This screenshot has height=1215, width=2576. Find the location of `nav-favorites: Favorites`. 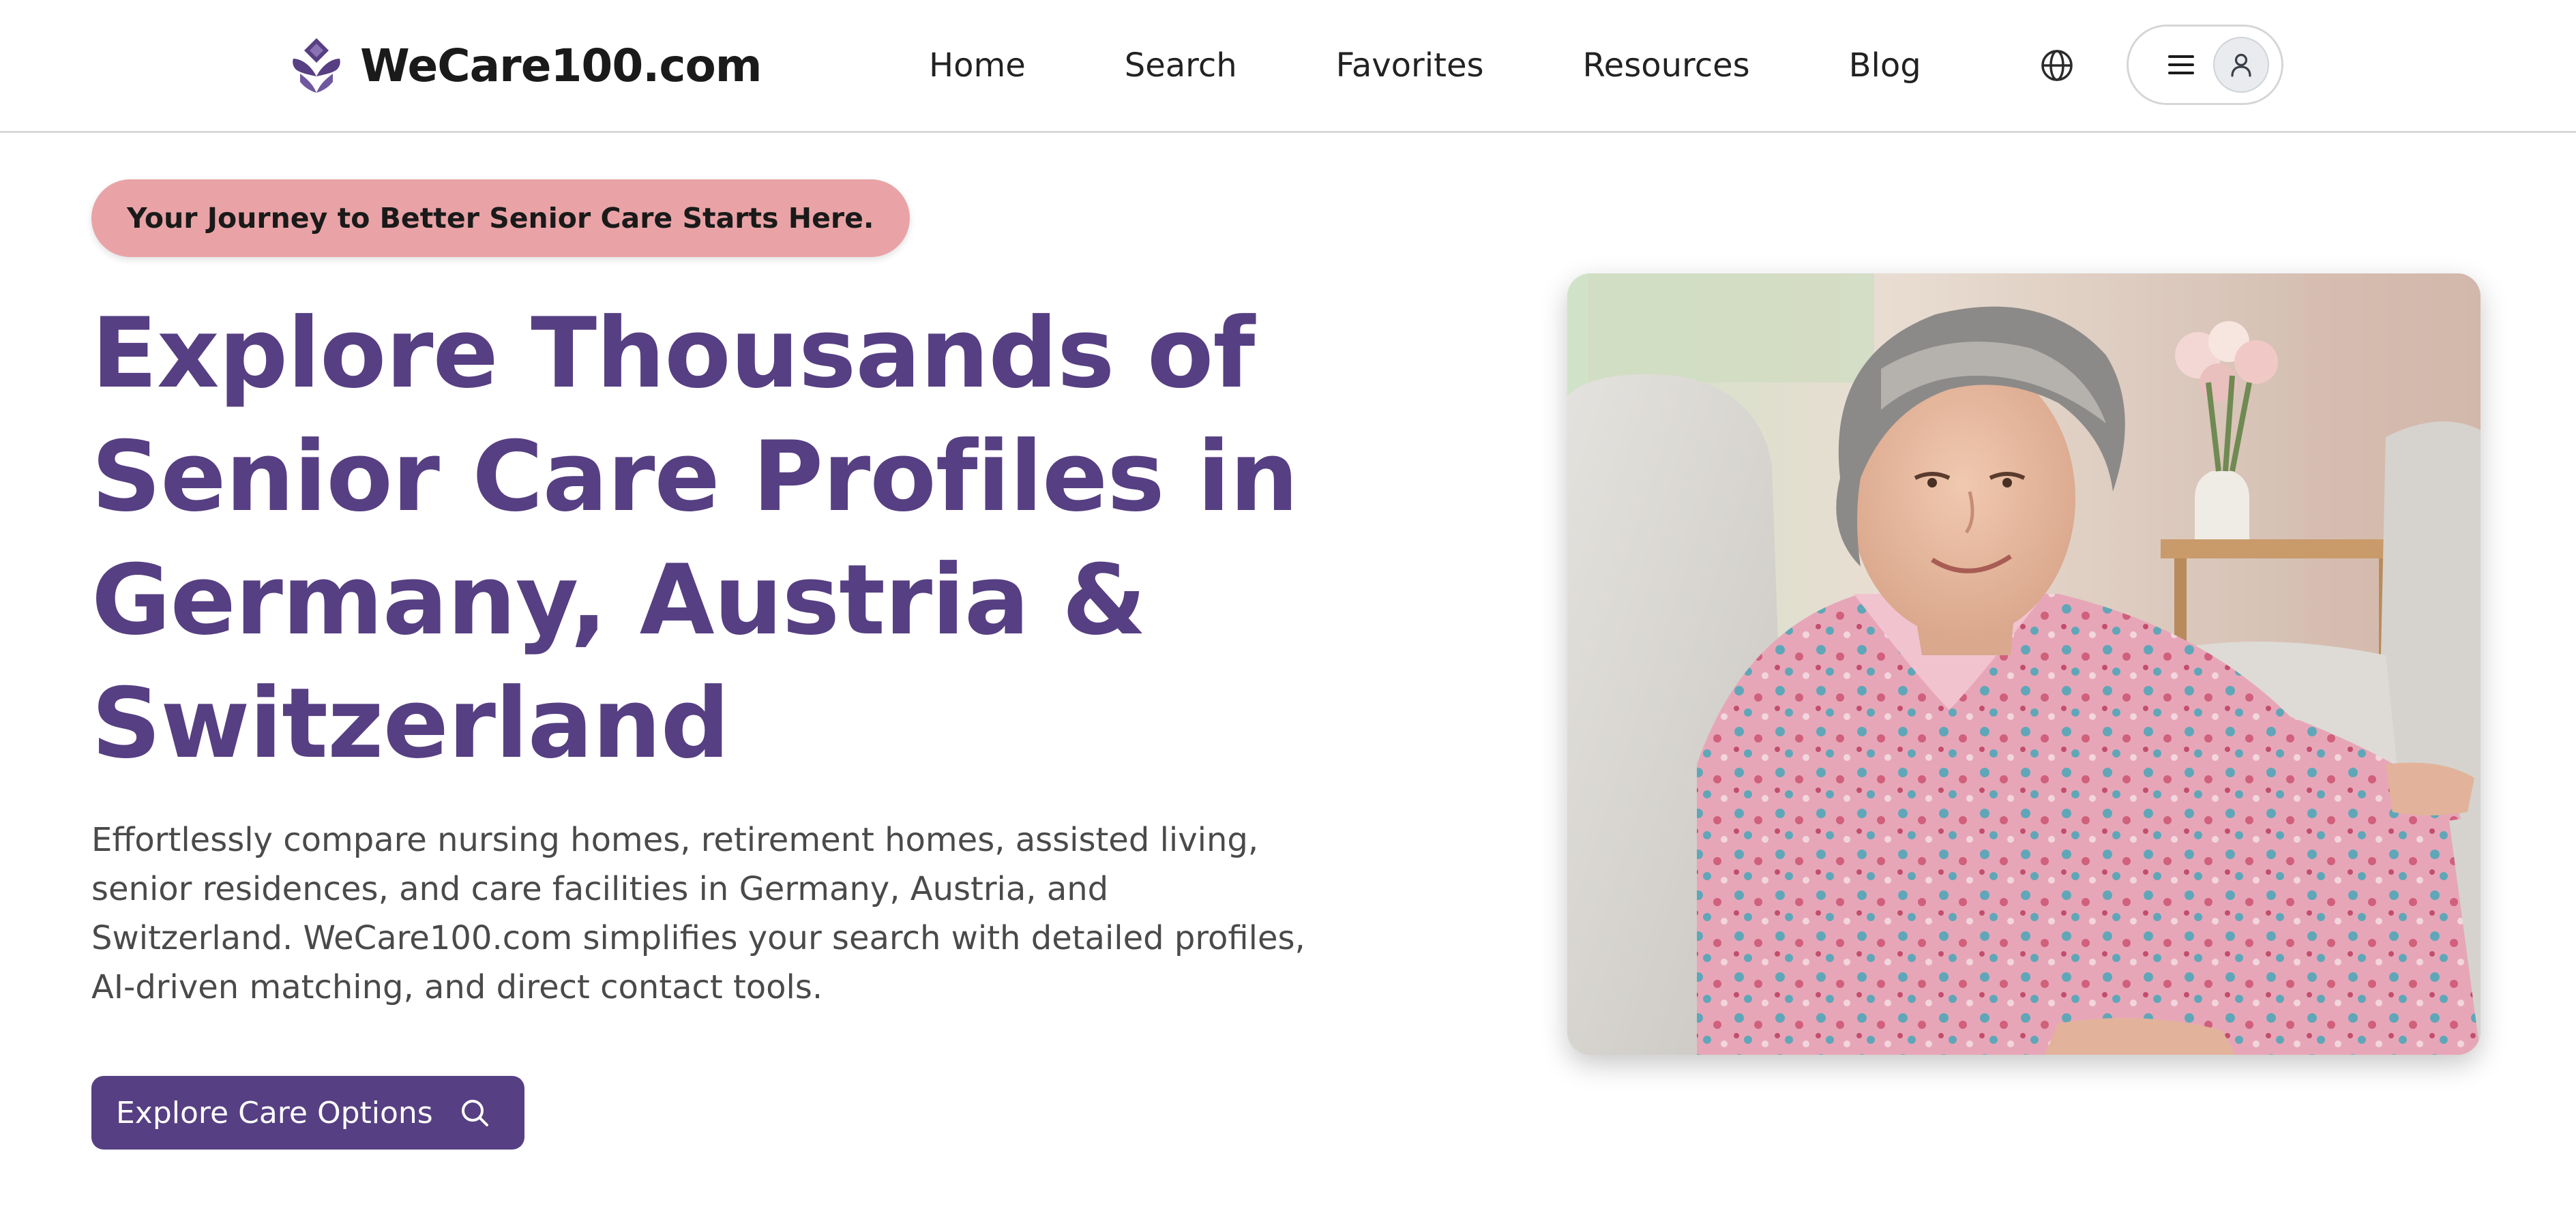

nav-favorites: Favorites is located at coordinates (1410, 65).